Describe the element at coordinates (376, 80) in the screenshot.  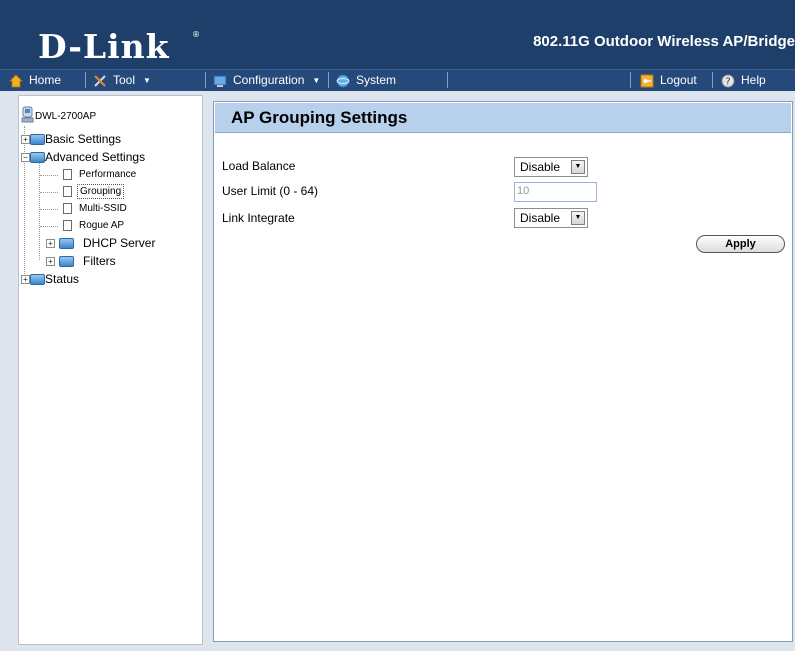
I see `menu-system-label: System` at that location.